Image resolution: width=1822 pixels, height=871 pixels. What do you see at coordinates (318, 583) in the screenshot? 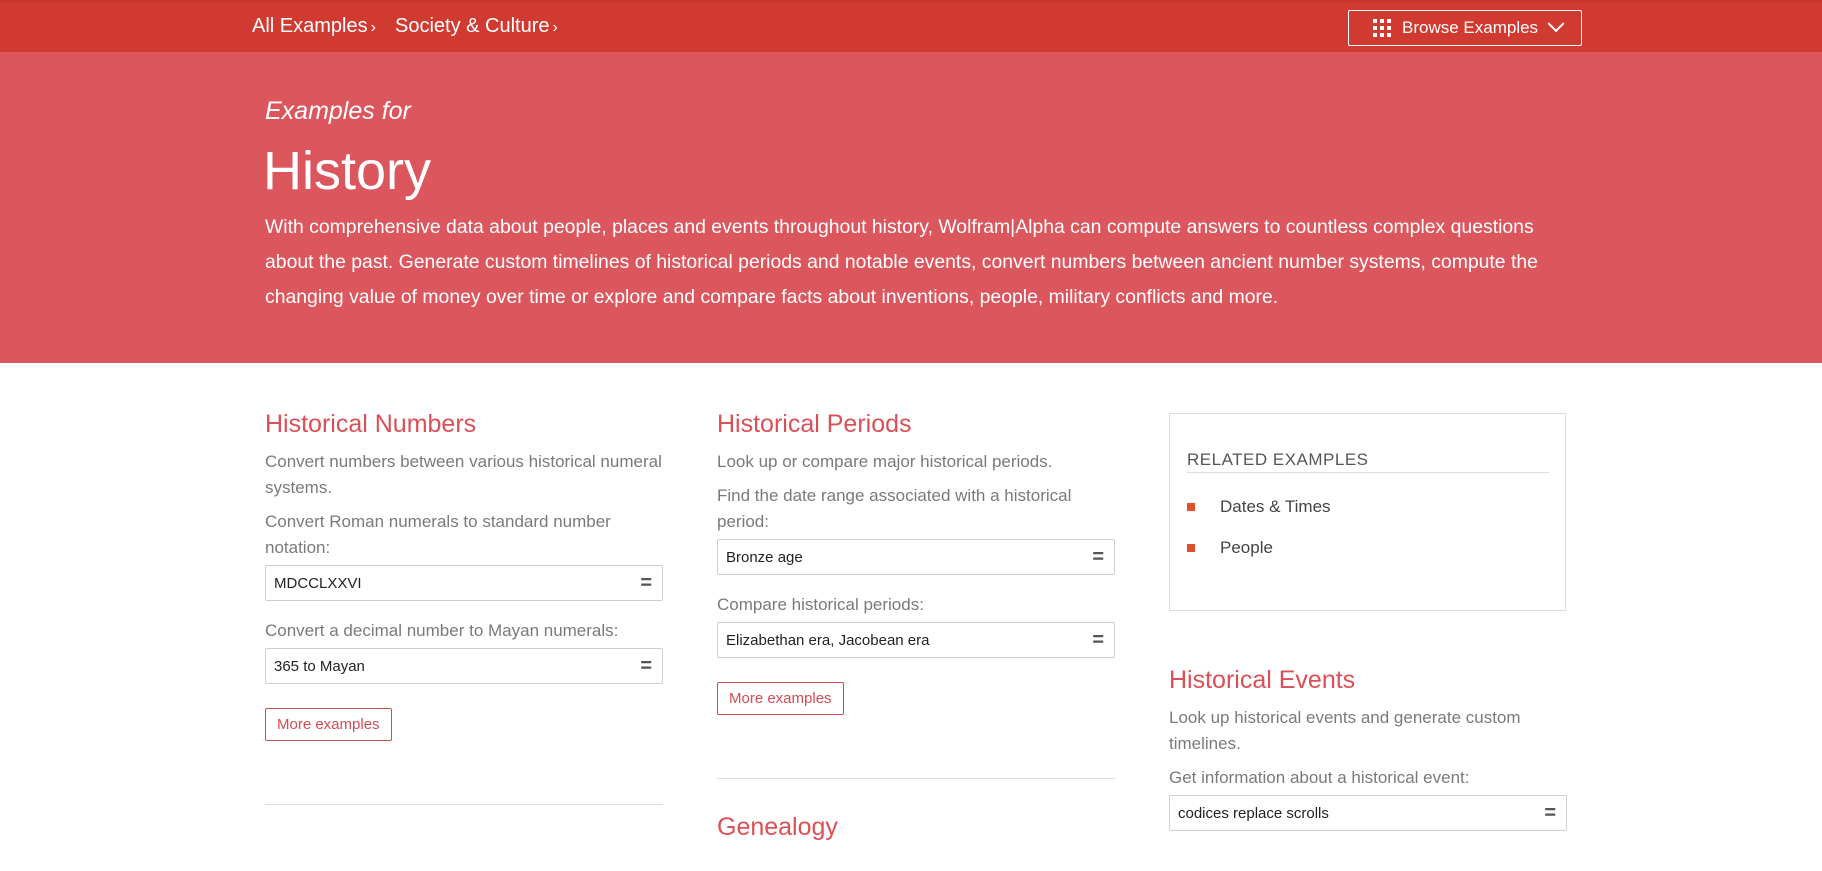
I see `example-query: MDCCLXXVI` at bounding box center [318, 583].